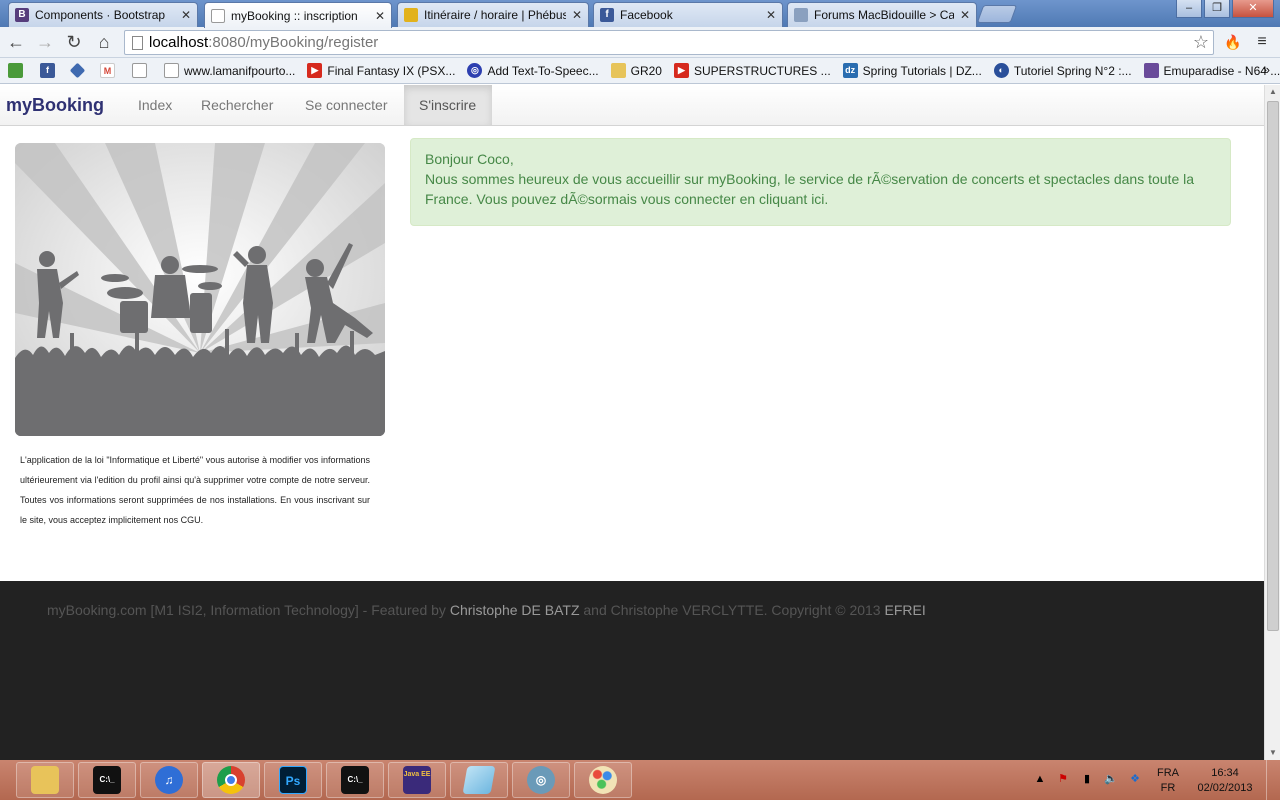 The width and height of the screenshot is (1280, 800). I want to click on tab-itineraire: Itinéraire / horaire | Phébus ✕, so click(493, 14).